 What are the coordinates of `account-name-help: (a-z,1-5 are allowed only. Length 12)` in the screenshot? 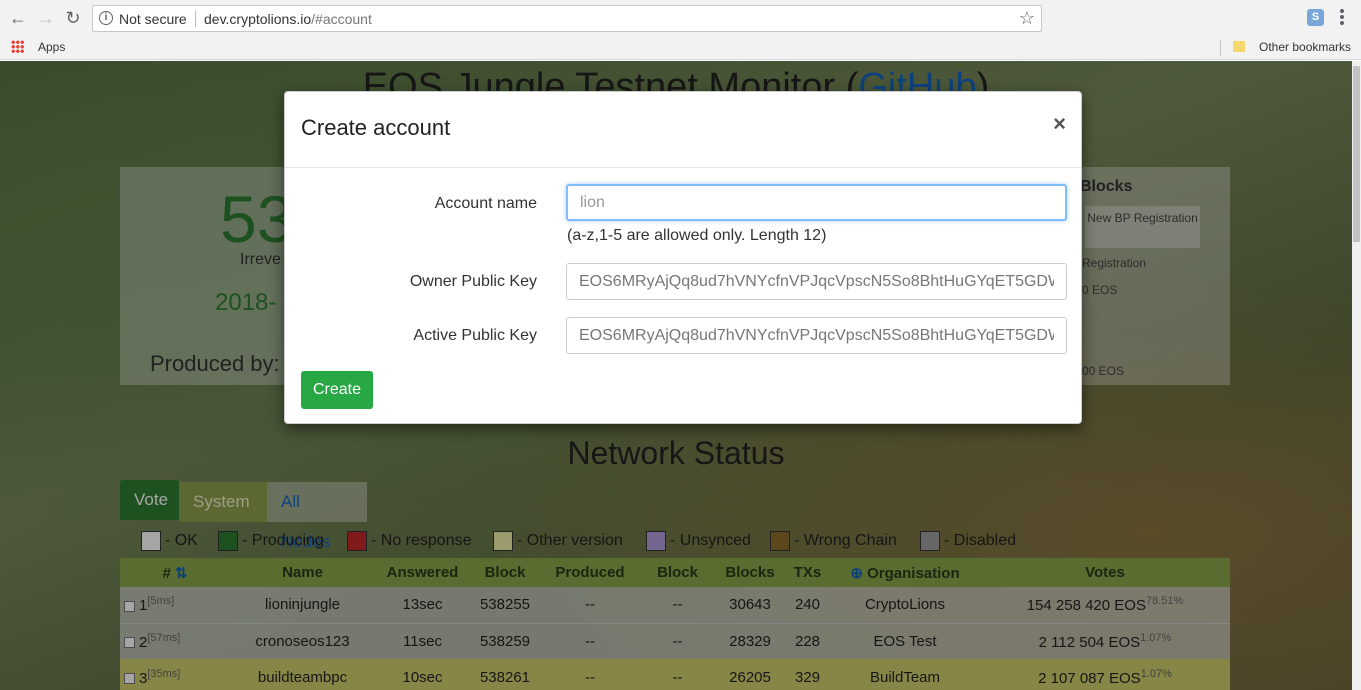 It's located at (697, 235).